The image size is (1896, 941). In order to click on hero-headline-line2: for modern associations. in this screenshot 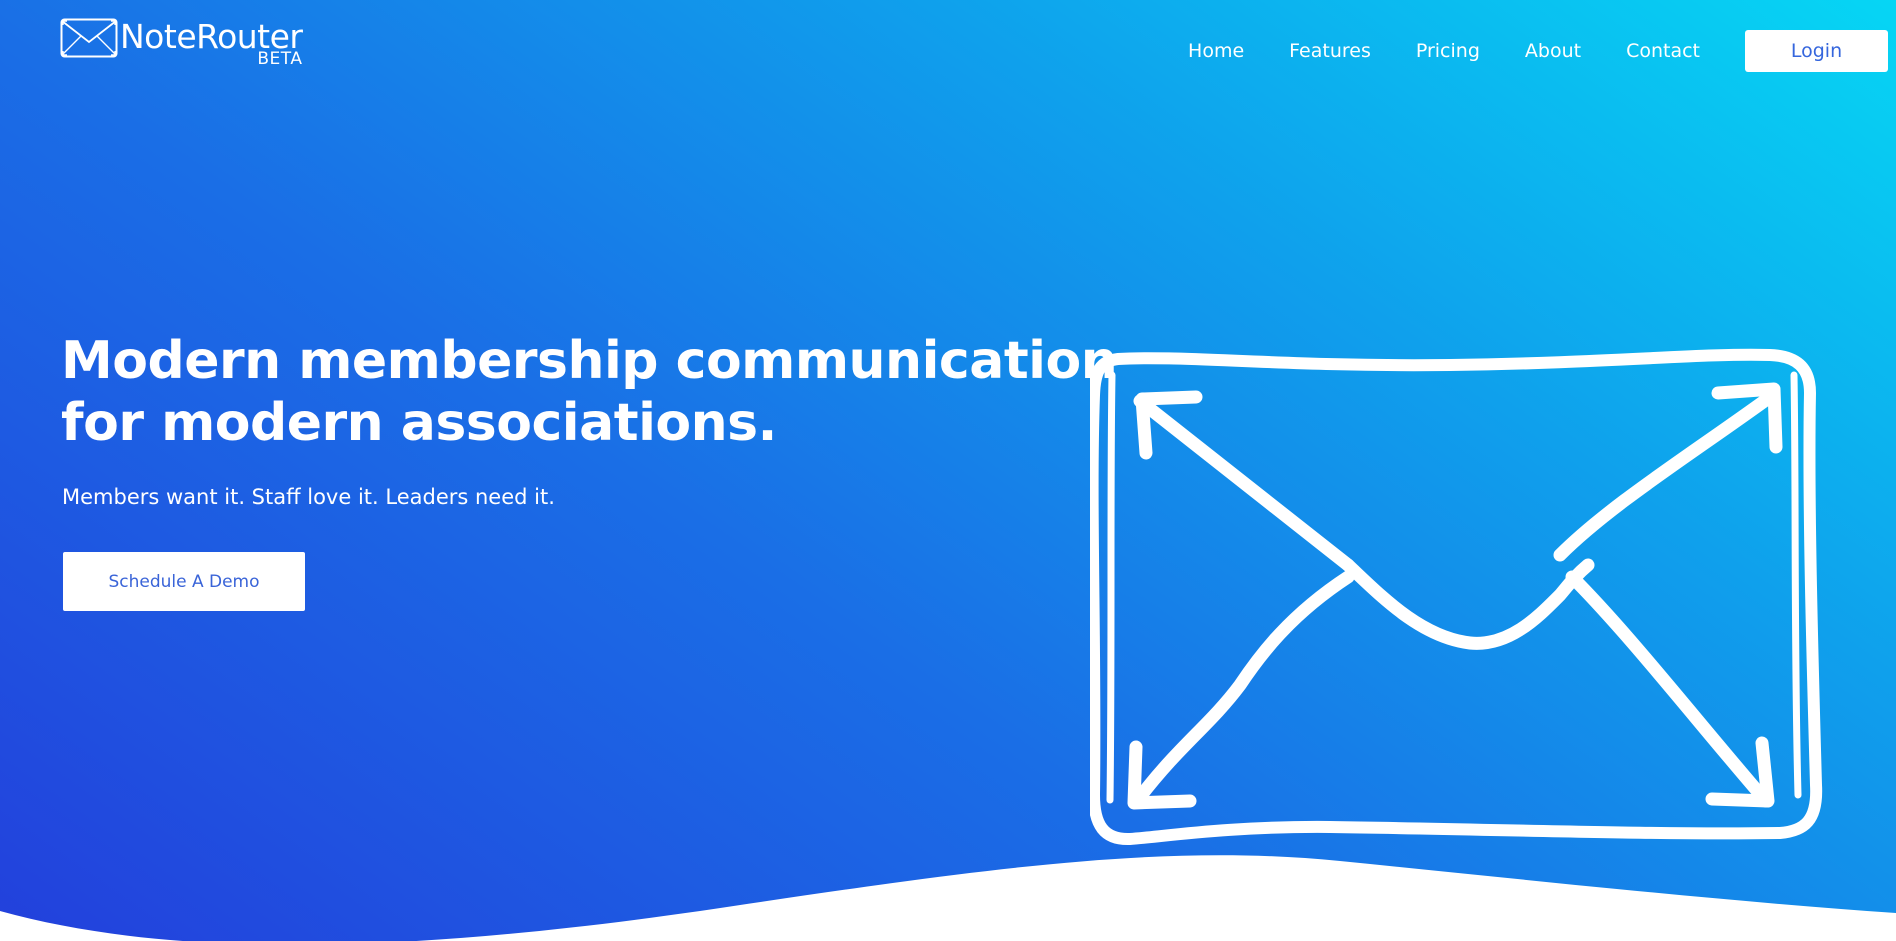, I will do `click(419, 423)`.